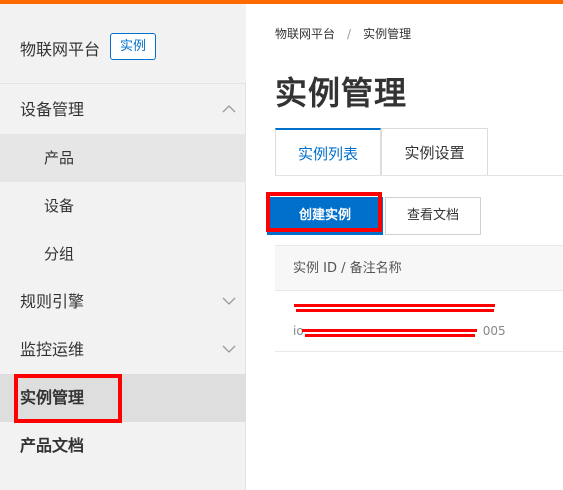  What do you see at coordinates (434, 152) in the screenshot?
I see `tab-instance-settings: 实例设置` at bounding box center [434, 152].